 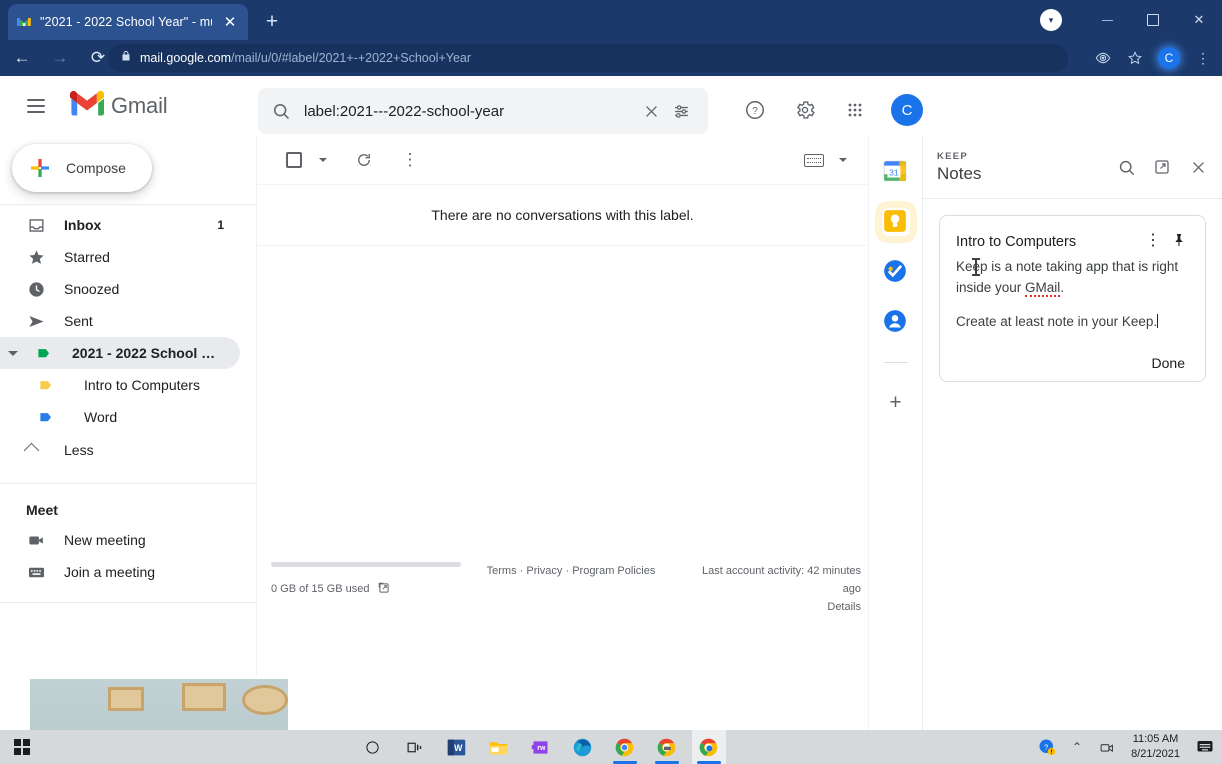 I want to click on pin-icon, so click(x=1179, y=240).